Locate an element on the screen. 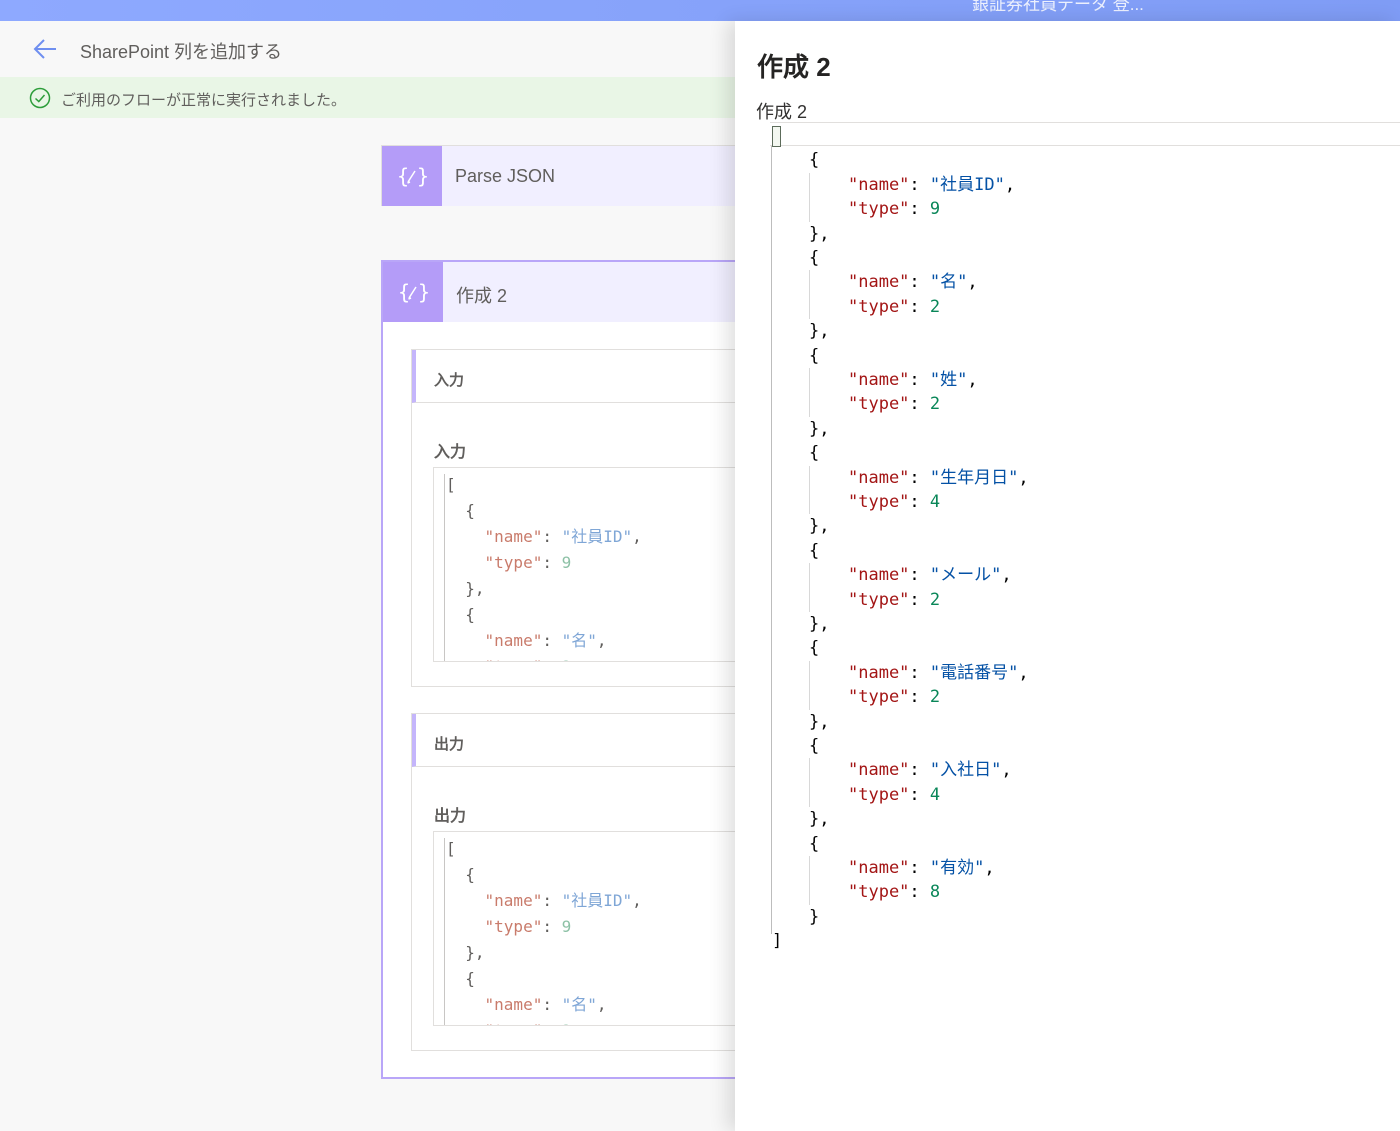  inputs-section-title: 入力 is located at coordinates (449, 380).